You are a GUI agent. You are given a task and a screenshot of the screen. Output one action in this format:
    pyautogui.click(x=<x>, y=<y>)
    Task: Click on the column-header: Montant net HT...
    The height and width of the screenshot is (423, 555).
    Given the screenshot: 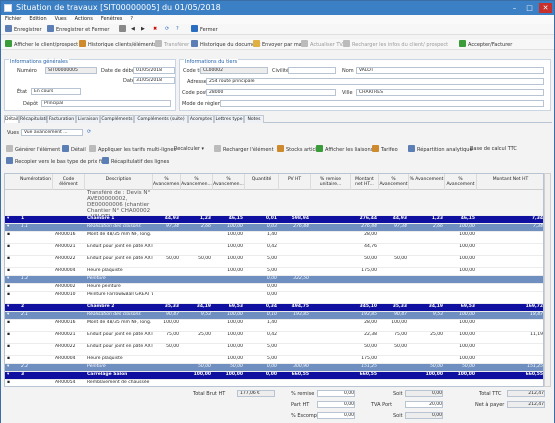 What is the action you would take?
    pyautogui.click(x=365, y=182)
    